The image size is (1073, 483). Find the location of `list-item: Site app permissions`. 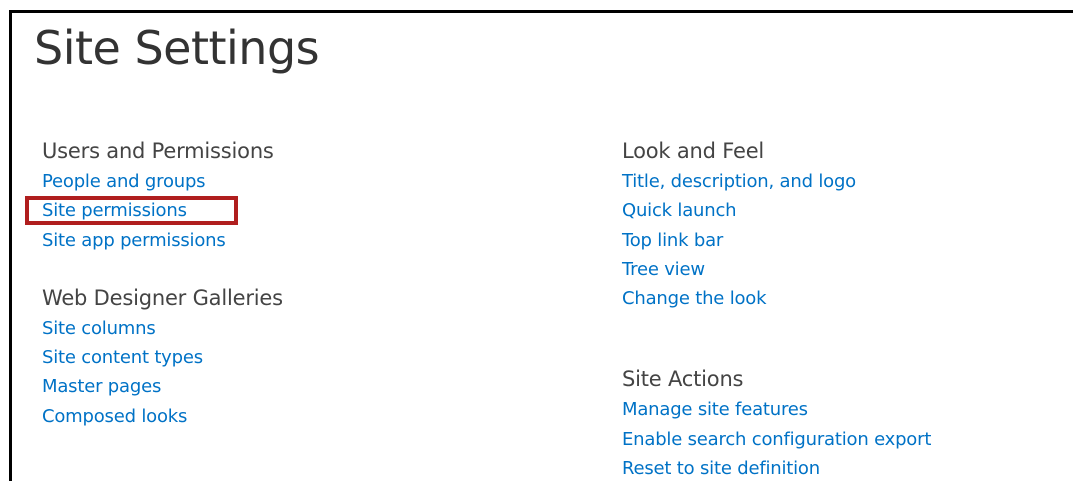

list-item: Site app permissions is located at coordinates (282, 240).